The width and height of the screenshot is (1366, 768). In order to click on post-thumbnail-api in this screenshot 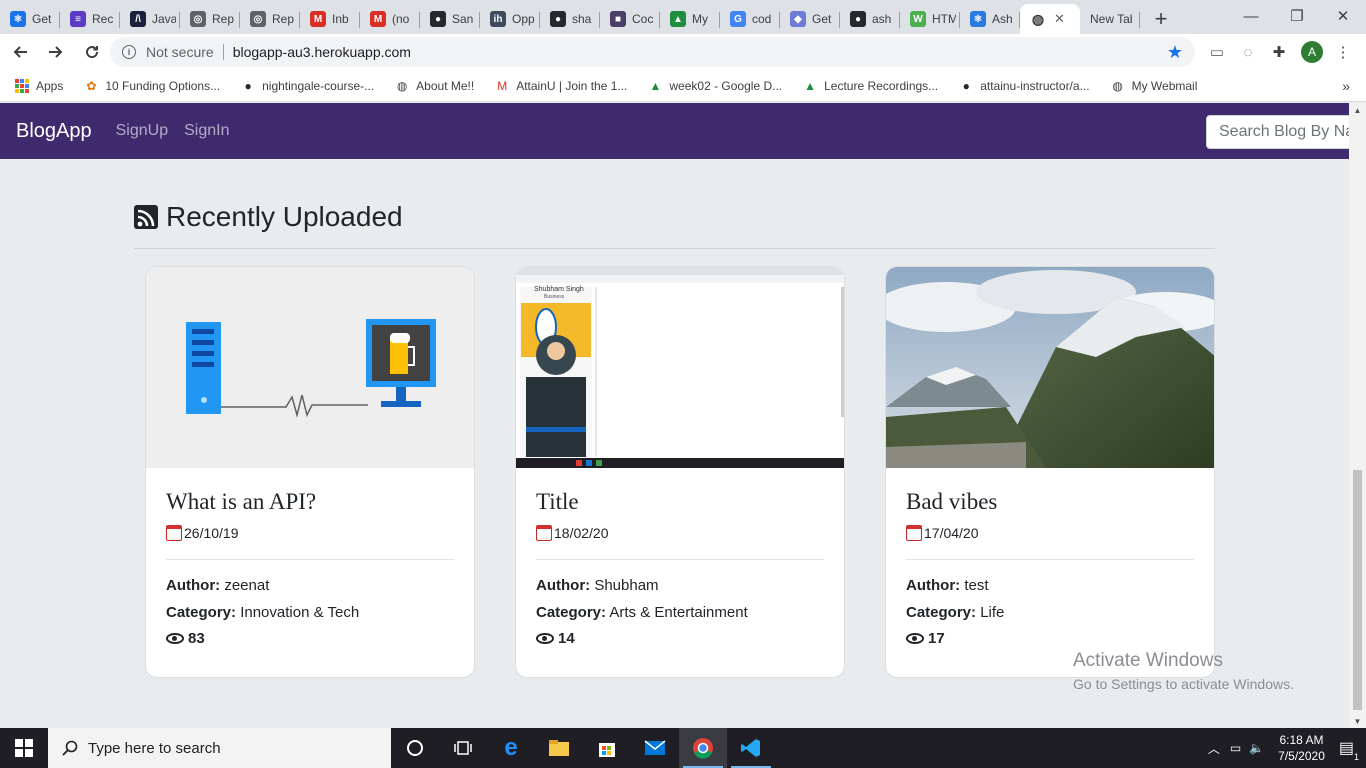, I will do `click(310, 367)`.